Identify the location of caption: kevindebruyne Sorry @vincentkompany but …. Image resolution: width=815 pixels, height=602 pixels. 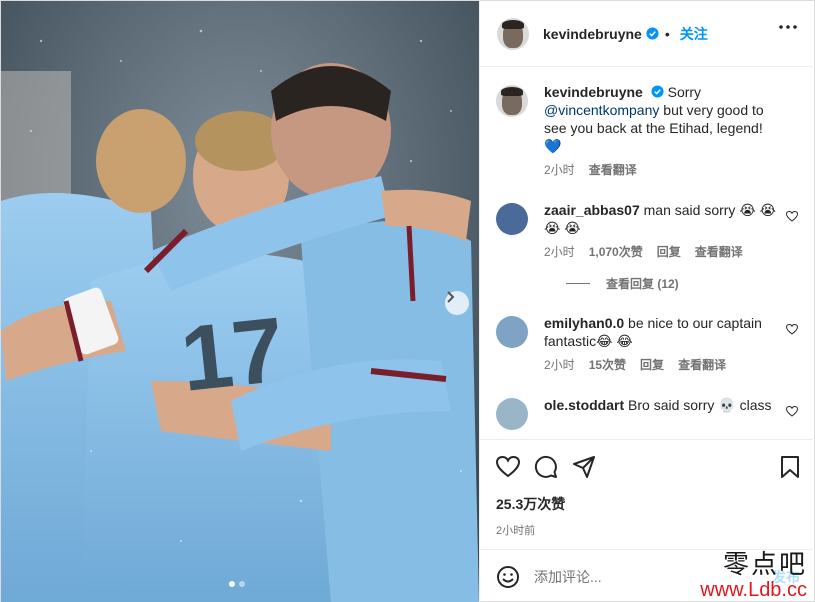
(648, 131).